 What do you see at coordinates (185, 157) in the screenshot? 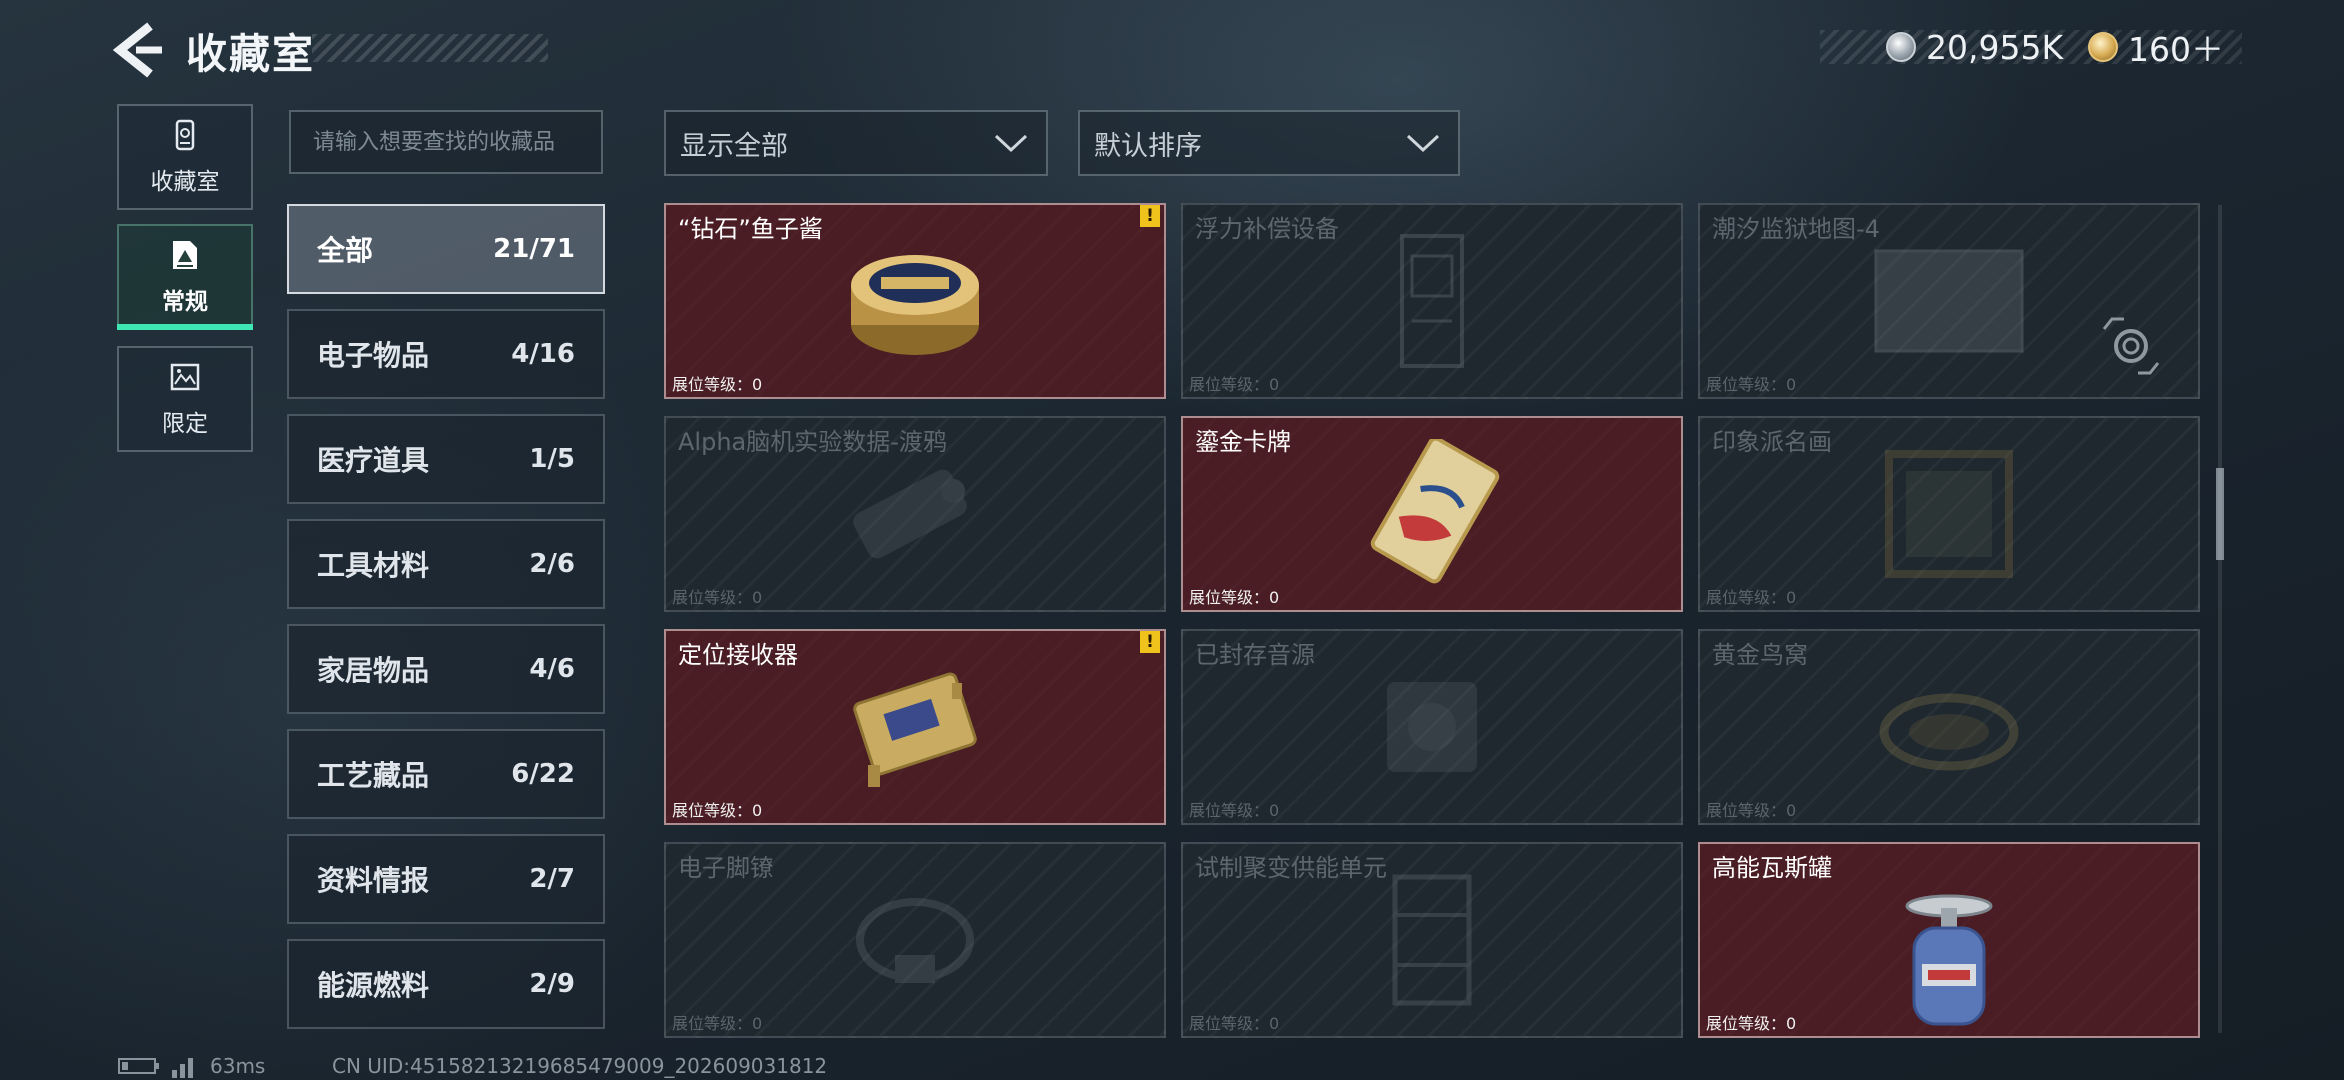
I see `nav-collection-room: 收藏室` at bounding box center [185, 157].